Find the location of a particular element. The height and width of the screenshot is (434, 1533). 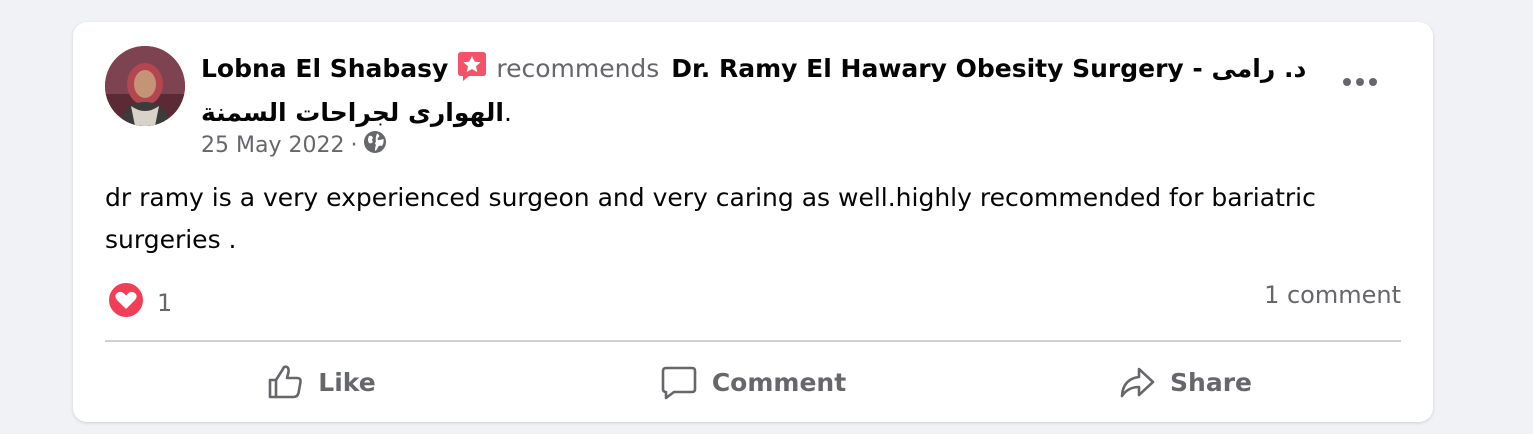

more-options-button is located at coordinates (1360, 82).